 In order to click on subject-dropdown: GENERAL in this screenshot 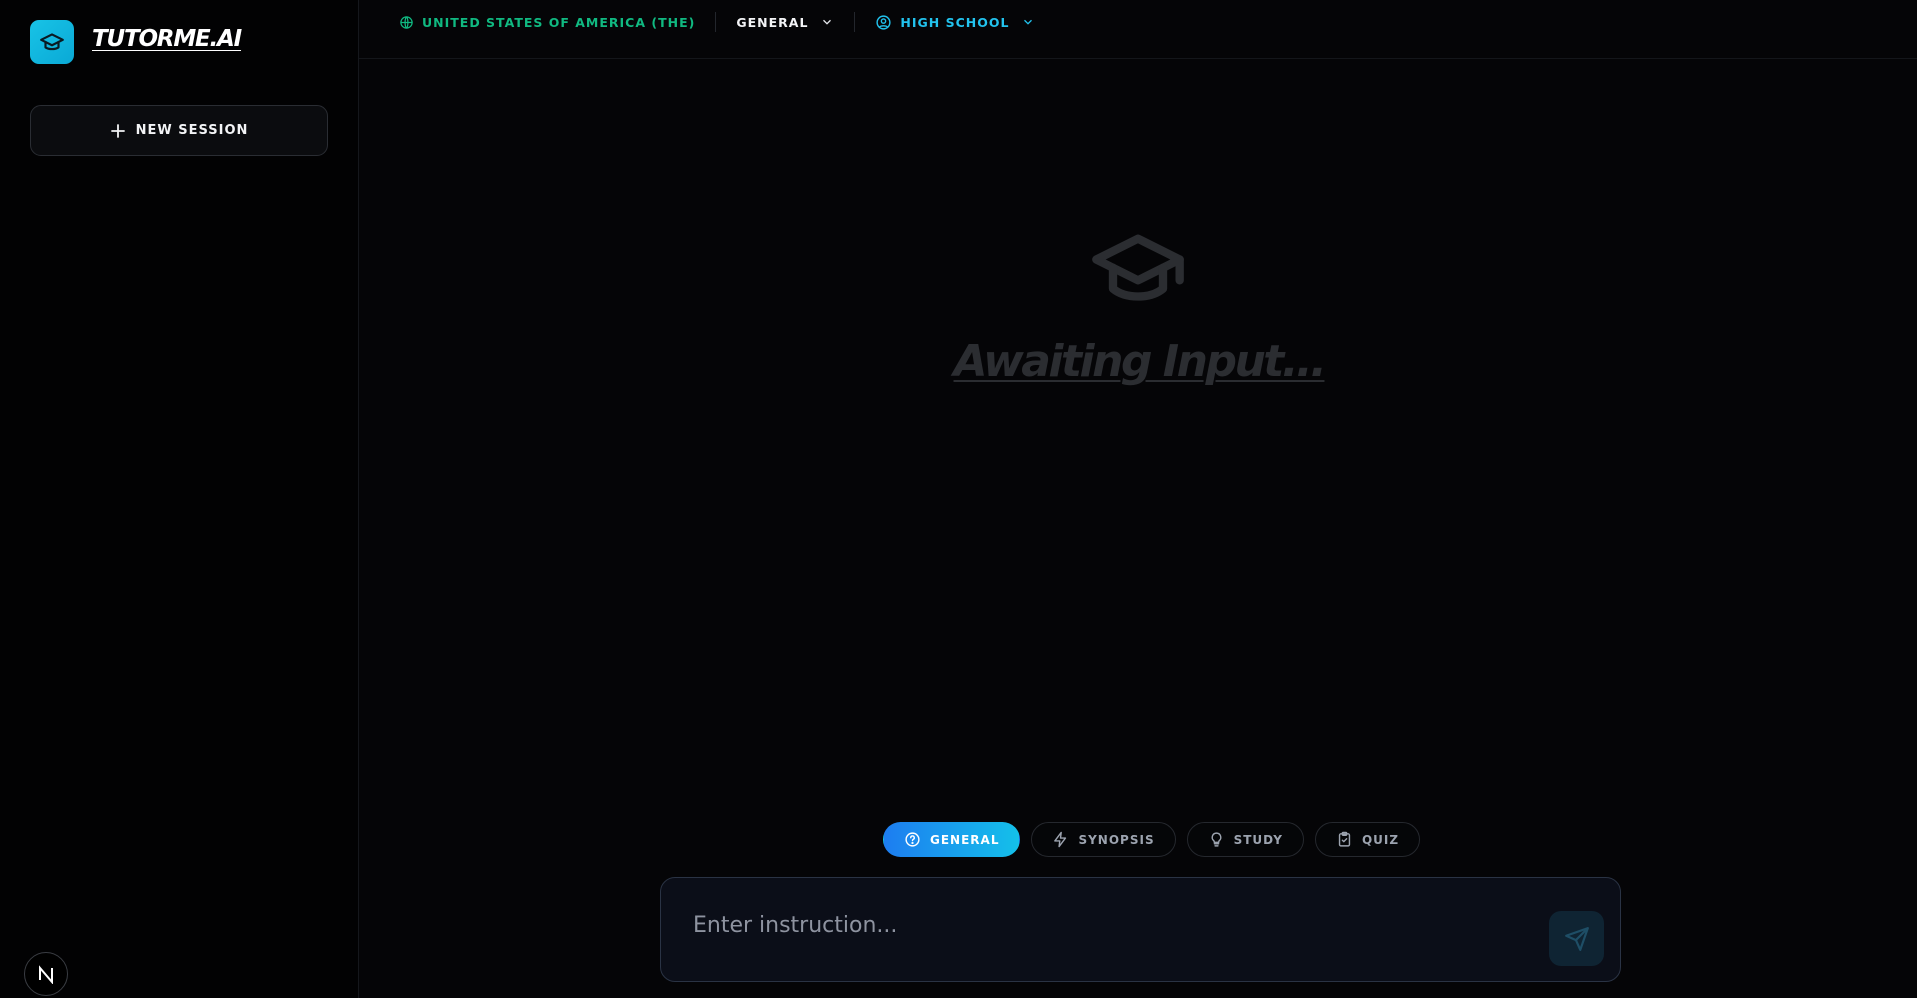, I will do `click(785, 22)`.